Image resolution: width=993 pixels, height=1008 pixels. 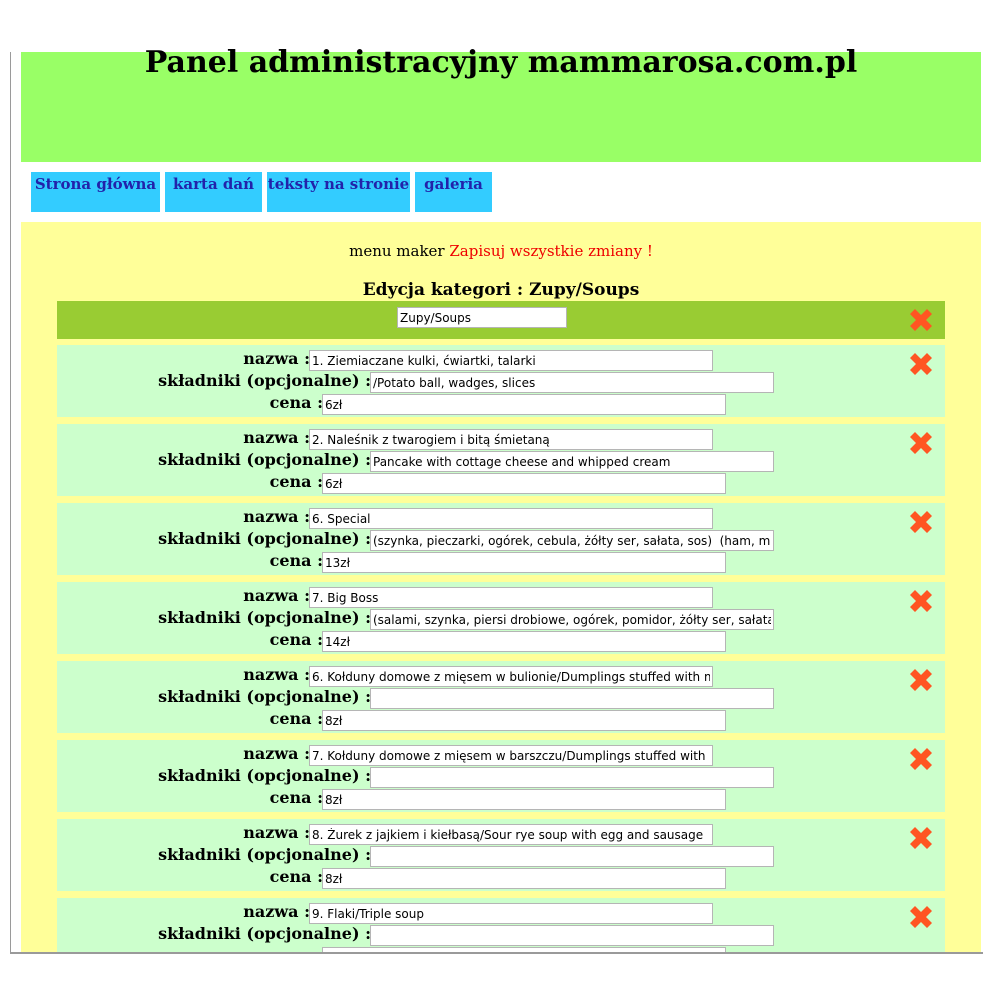 What do you see at coordinates (501, 290) in the screenshot?
I see `category-heading: Edycja kategori : Zupy/Soups` at bounding box center [501, 290].